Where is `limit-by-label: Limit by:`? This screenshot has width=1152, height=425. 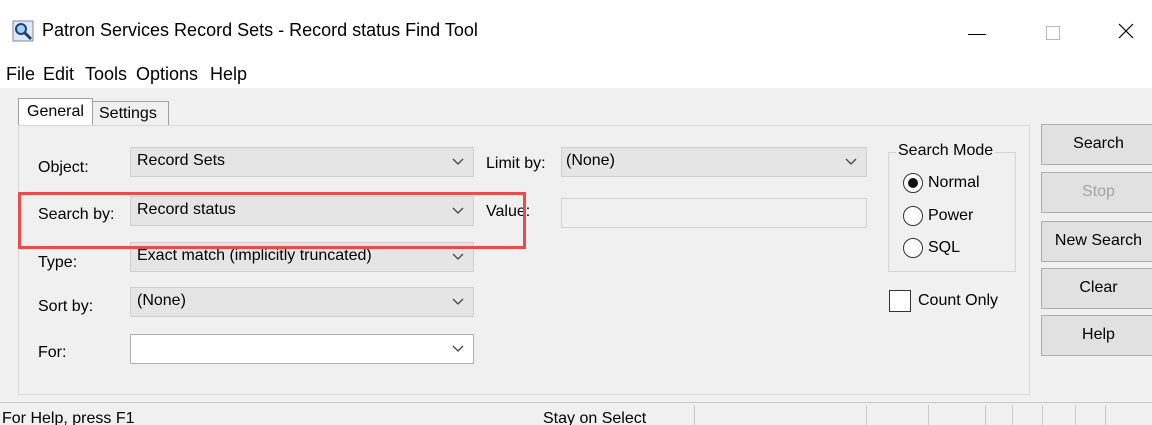
limit-by-label: Limit by: is located at coordinates (516, 163).